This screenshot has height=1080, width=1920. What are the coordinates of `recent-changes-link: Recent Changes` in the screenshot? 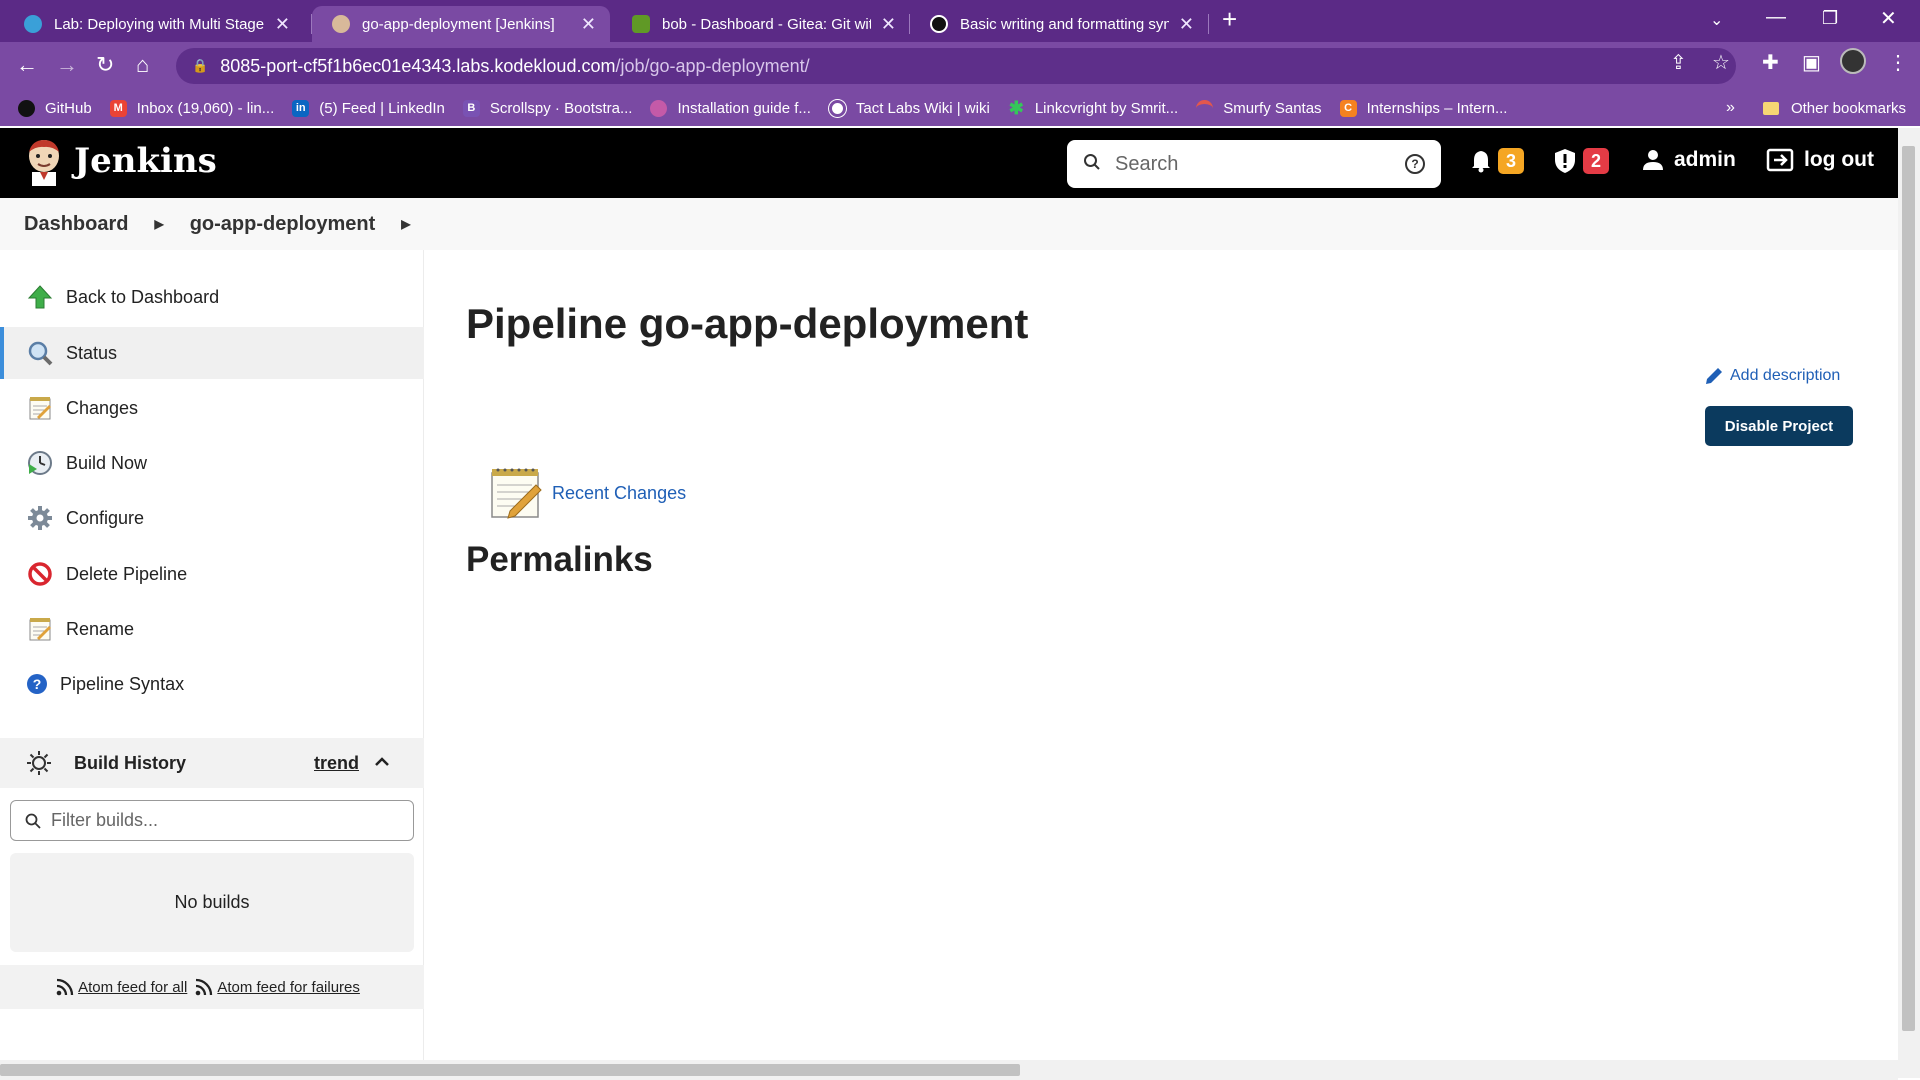 It's located at (619, 493).